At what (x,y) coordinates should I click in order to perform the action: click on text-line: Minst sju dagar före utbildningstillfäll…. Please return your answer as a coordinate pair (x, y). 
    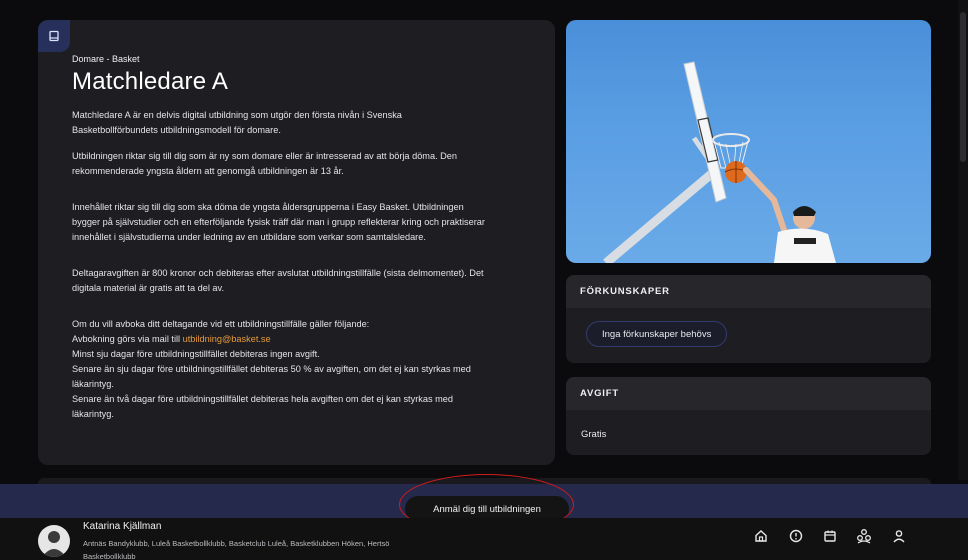
    Looking at the image, I should click on (196, 354).